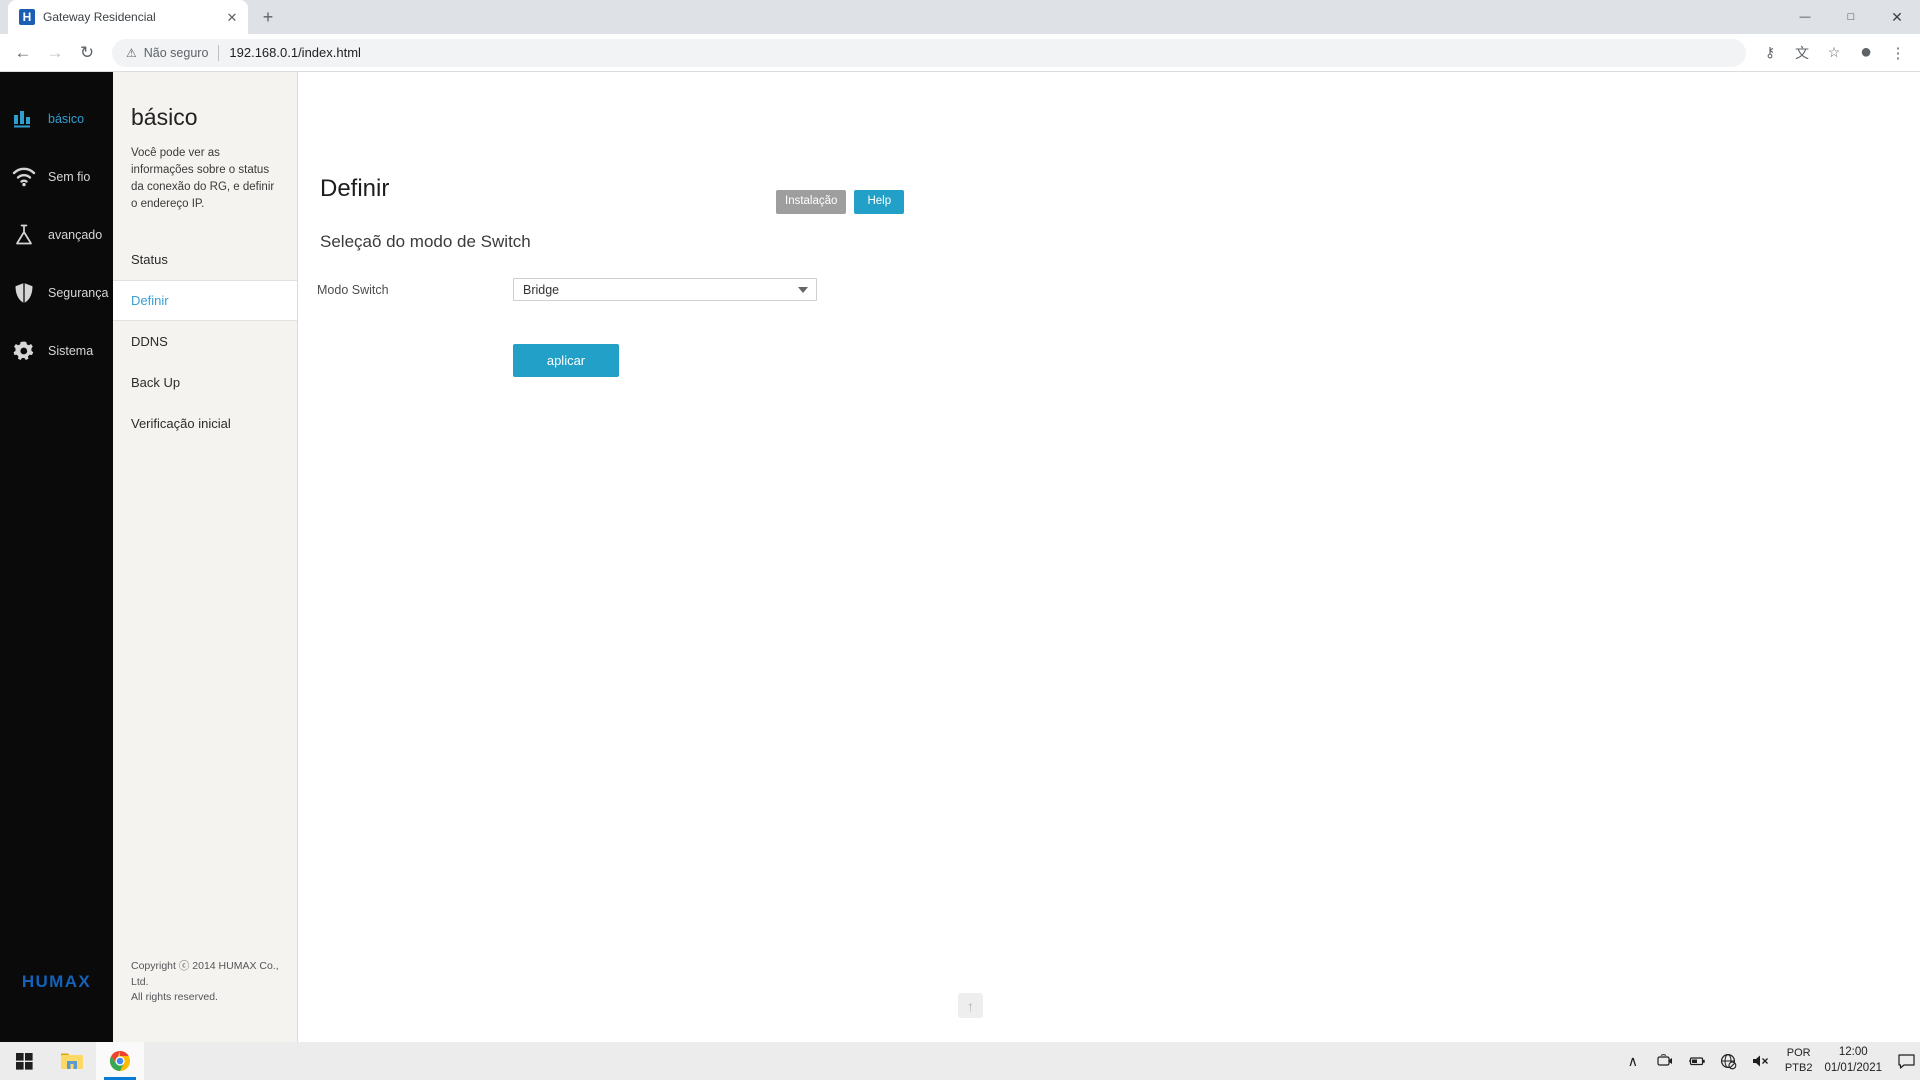  I want to click on tab-strip: H Gateway Residencial ✕ + — □ ✕, so click(960, 17).